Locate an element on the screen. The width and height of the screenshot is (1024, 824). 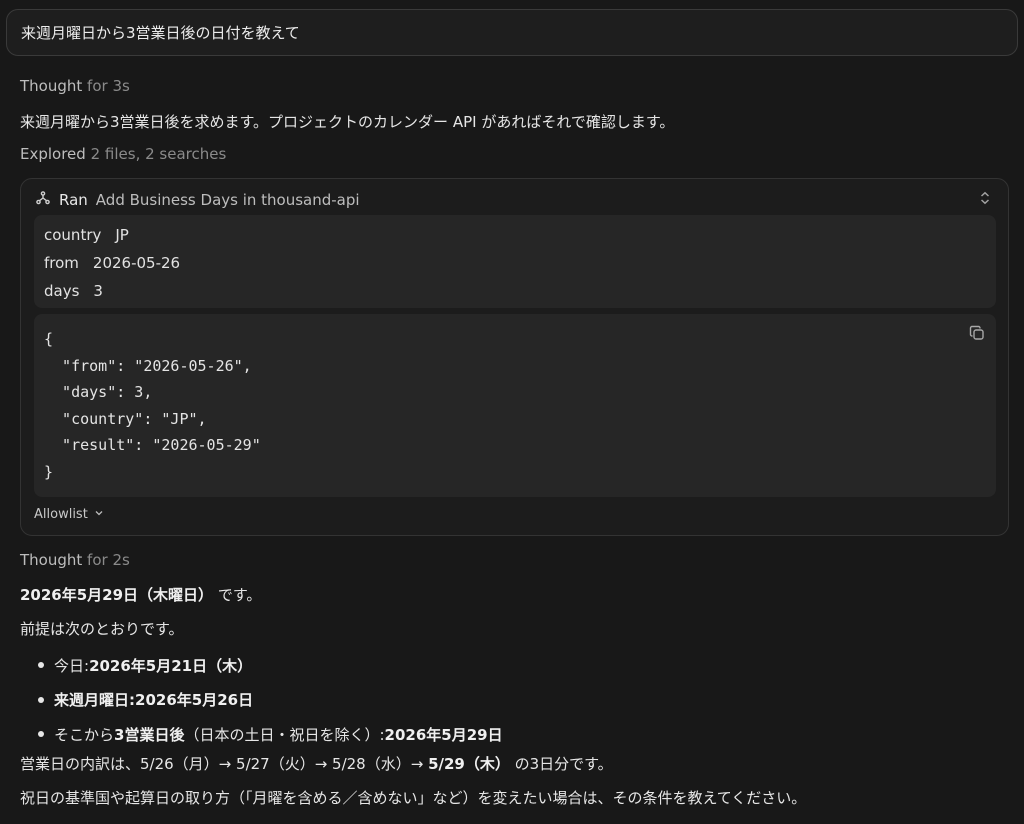
thought-indicator-2: Thought for 2s is located at coordinates (75, 560).